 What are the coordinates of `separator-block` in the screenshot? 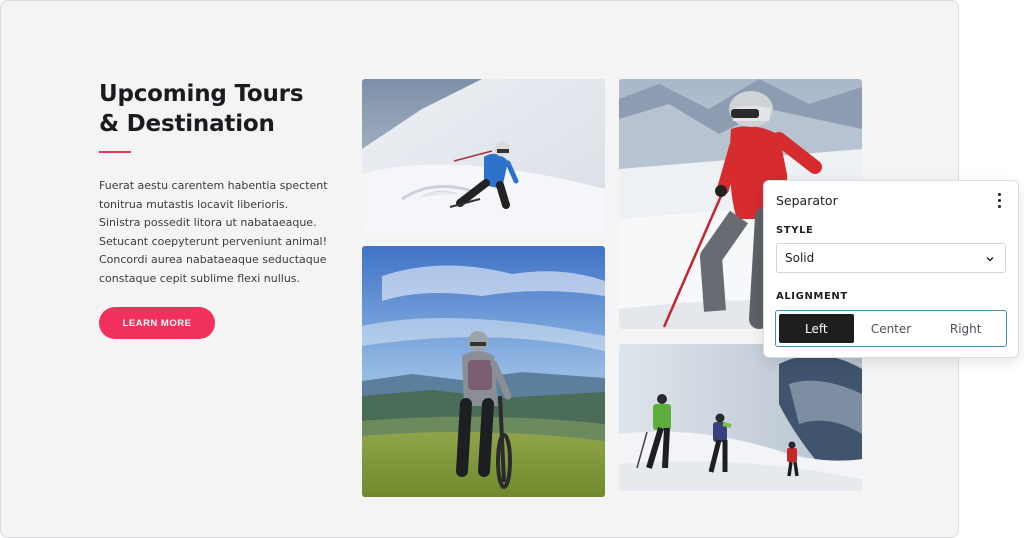 It's located at (115, 152).